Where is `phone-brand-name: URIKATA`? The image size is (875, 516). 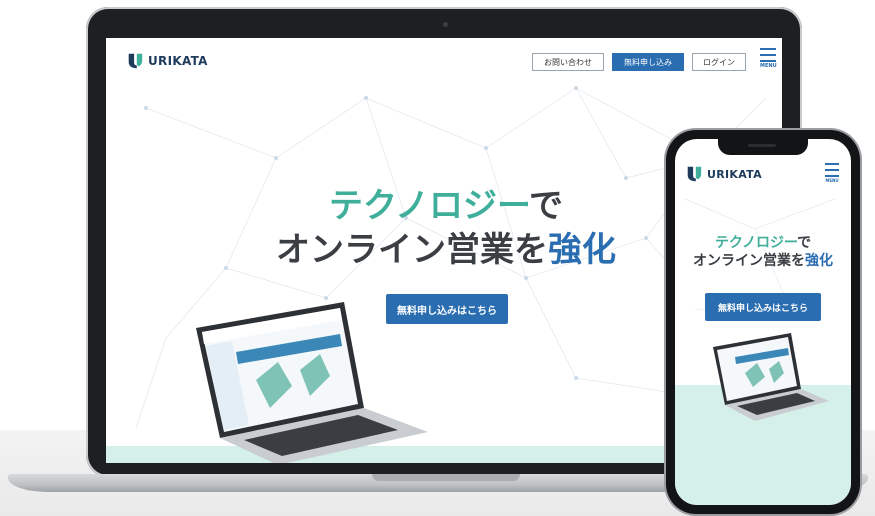 phone-brand-name: URIKATA is located at coordinates (734, 174).